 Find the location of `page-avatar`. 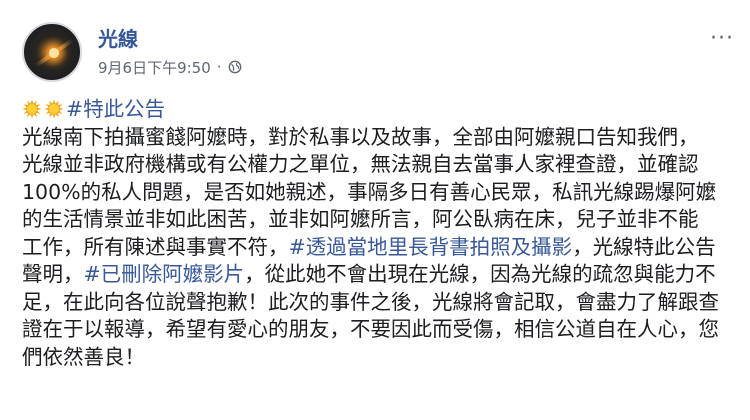

page-avatar is located at coordinates (52, 52).